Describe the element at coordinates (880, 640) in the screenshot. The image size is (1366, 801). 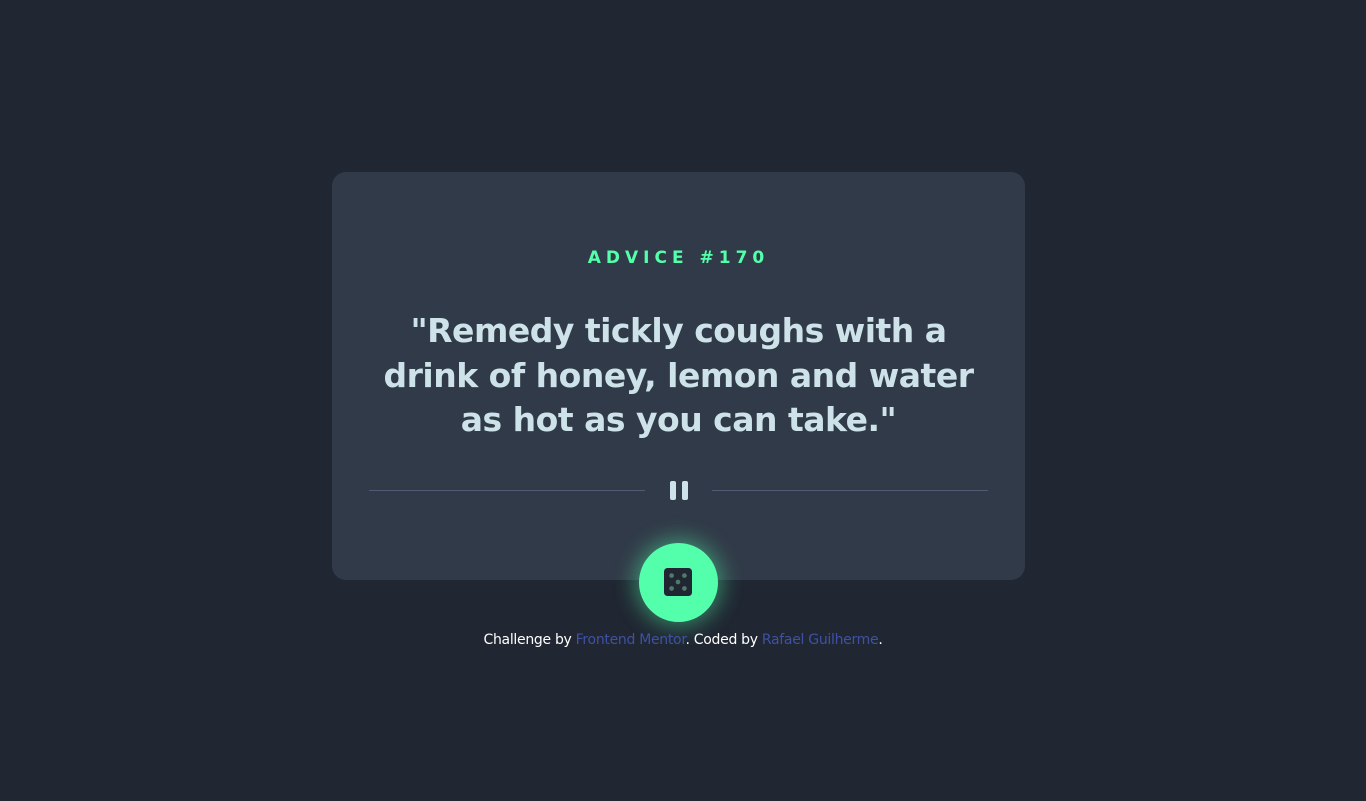
I see `footer-suffix: .` at that location.